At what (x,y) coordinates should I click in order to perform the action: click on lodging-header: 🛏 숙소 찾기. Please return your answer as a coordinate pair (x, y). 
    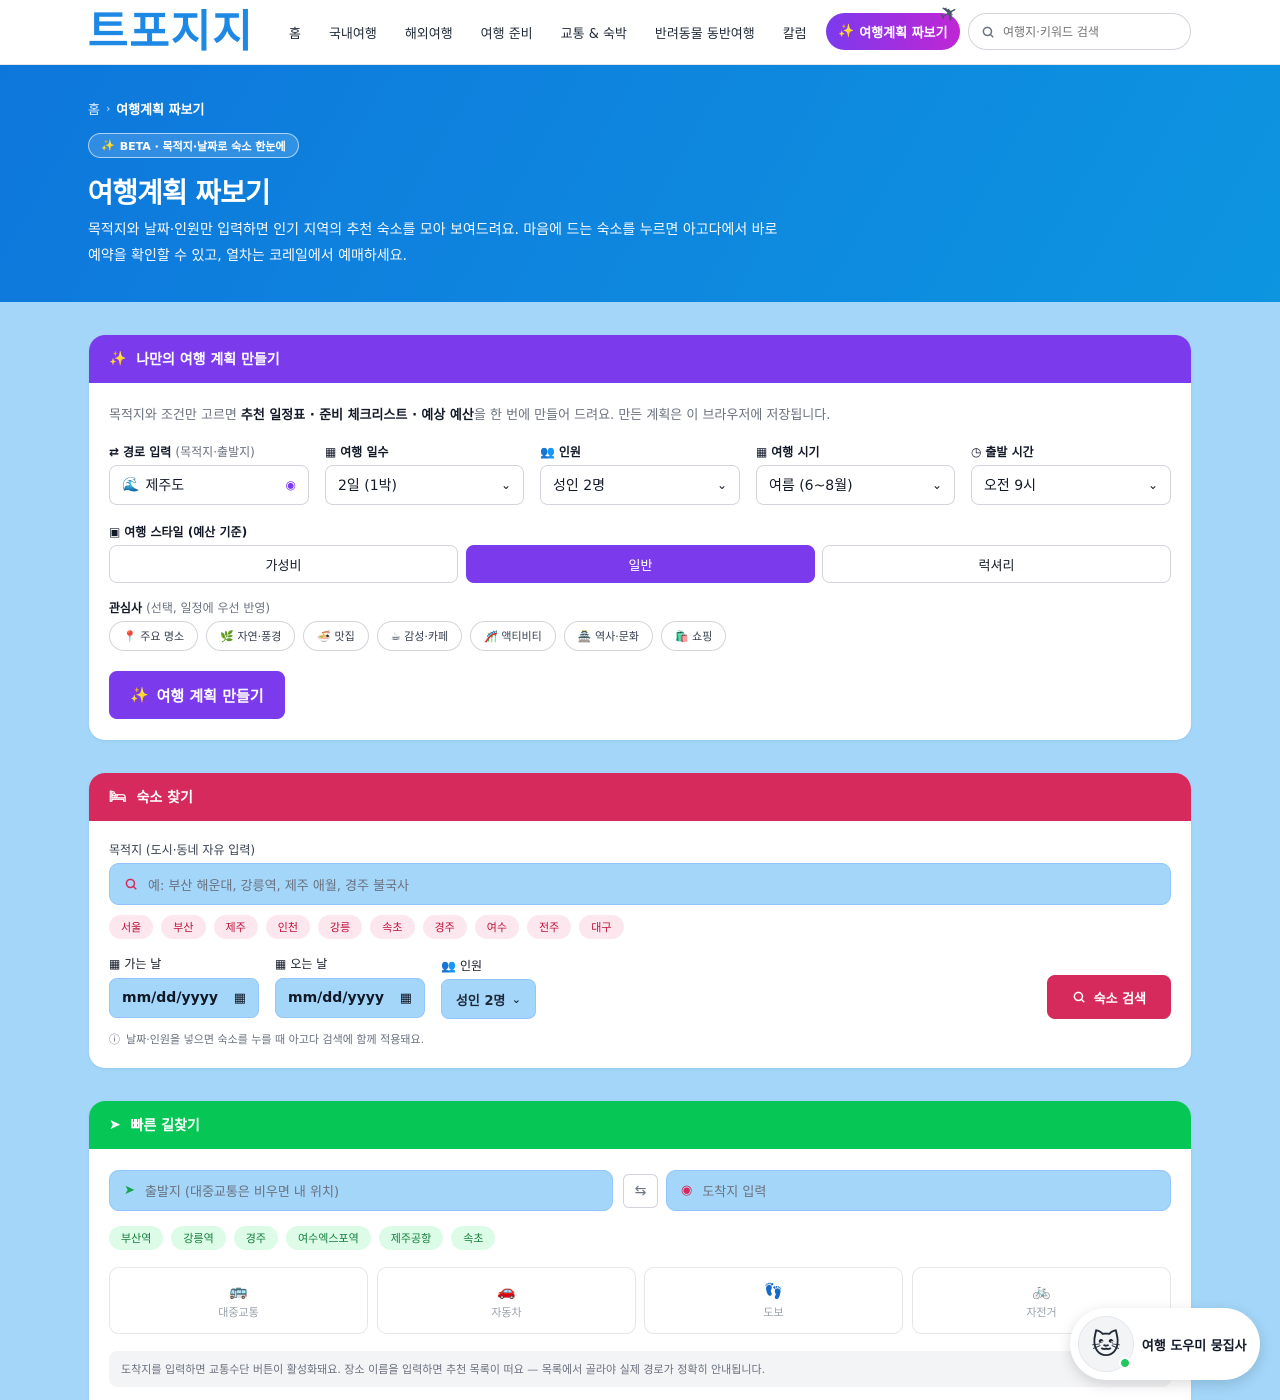
    Looking at the image, I should click on (640, 797).